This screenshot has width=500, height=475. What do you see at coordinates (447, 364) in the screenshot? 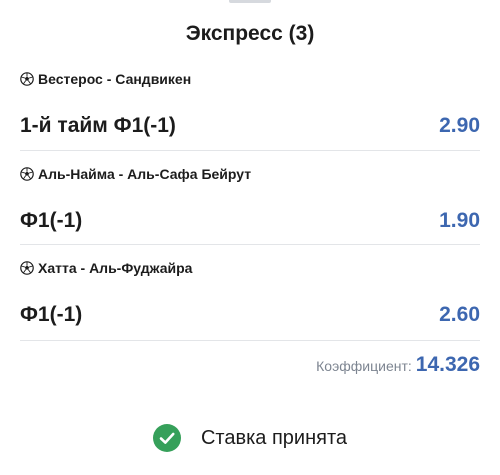
I see `total-coefficient-value: 14.326` at bounding box center [447, 364].